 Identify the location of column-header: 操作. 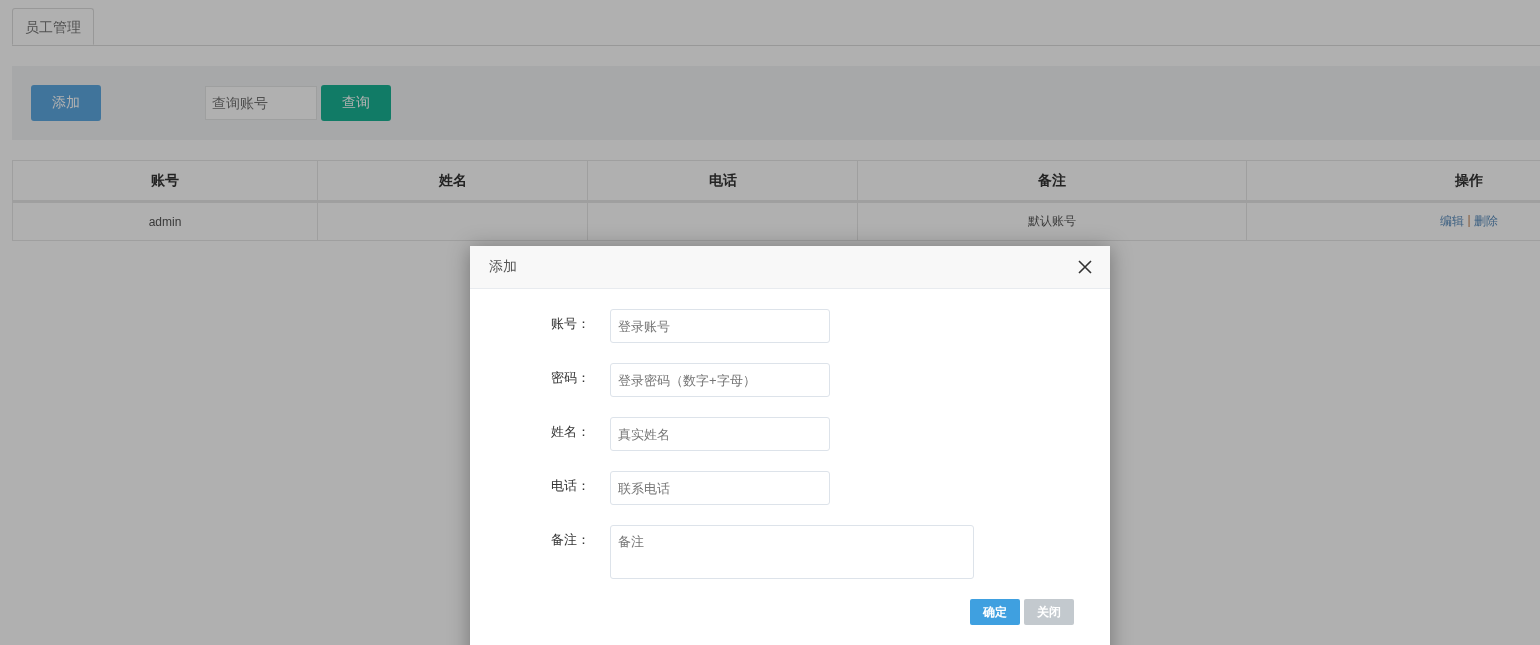
(1393, 181).